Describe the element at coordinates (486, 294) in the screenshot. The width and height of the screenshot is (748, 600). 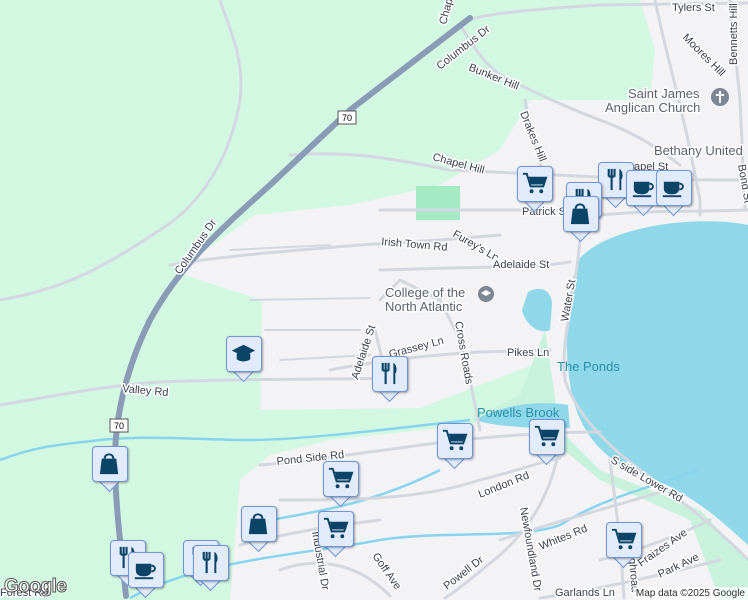
I see `college-icon` at that location.